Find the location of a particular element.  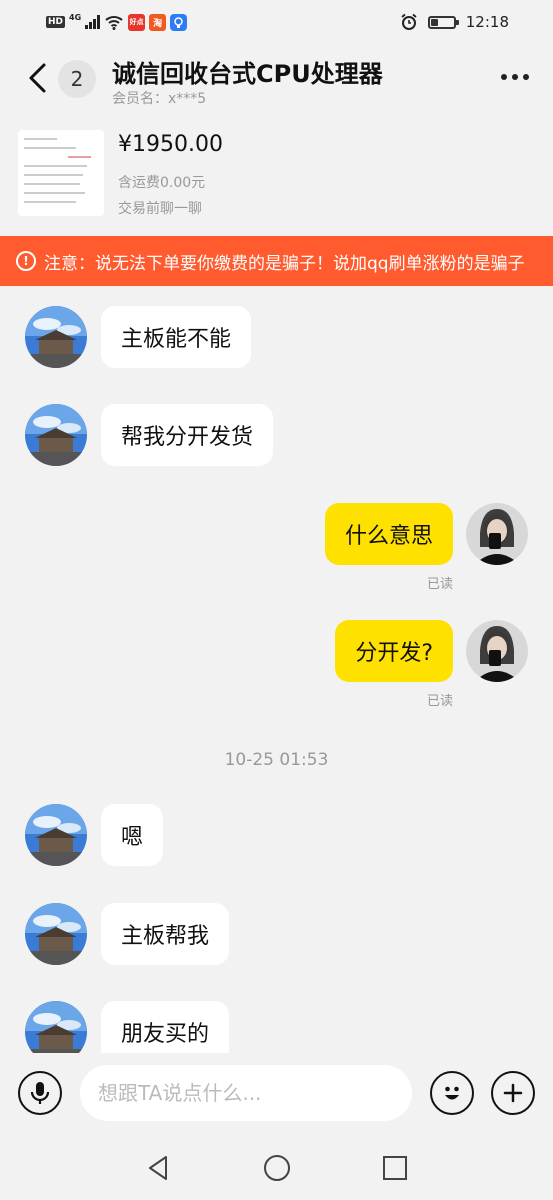

unread-count-badge: 2 is located at coordinates (77, 79).